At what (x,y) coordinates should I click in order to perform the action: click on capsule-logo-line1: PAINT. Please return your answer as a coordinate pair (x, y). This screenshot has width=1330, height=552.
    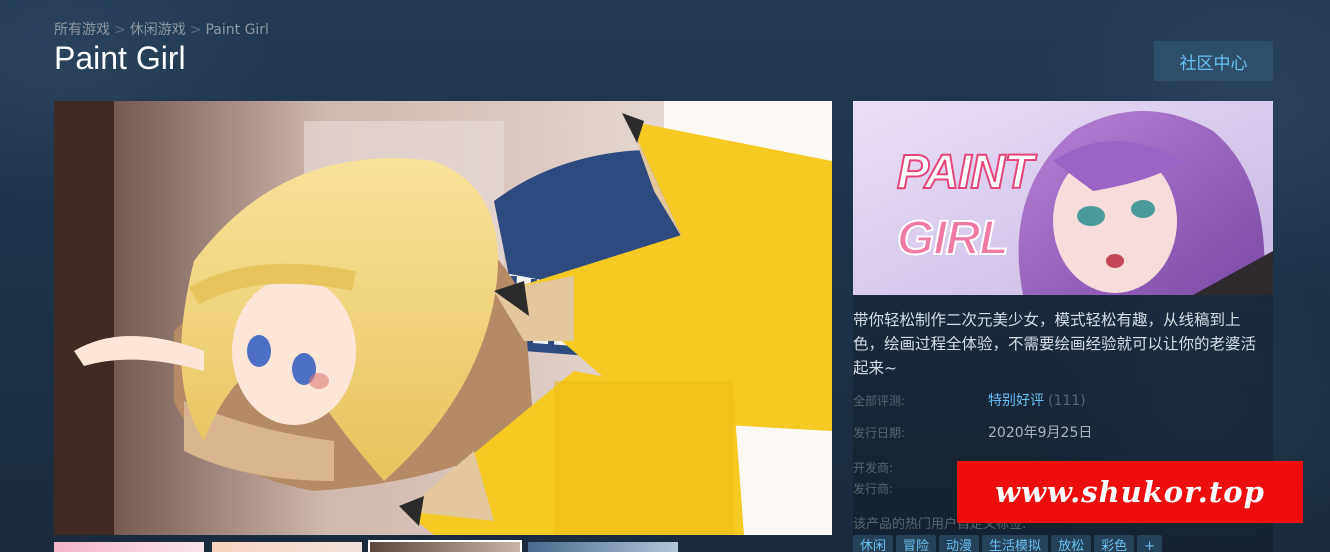
    Looking at the image, I should click on (965, 172).